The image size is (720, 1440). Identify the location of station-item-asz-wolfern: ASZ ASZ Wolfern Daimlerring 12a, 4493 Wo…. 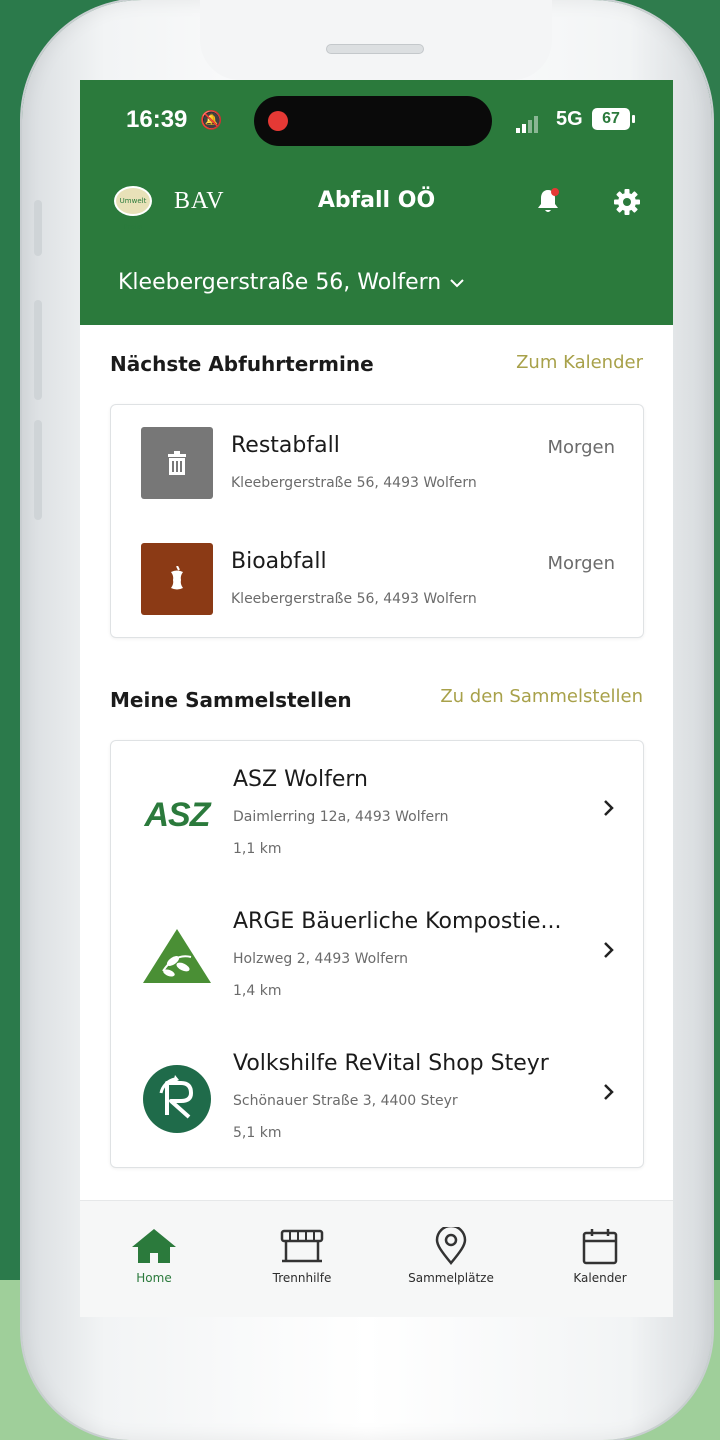
(378, 811).